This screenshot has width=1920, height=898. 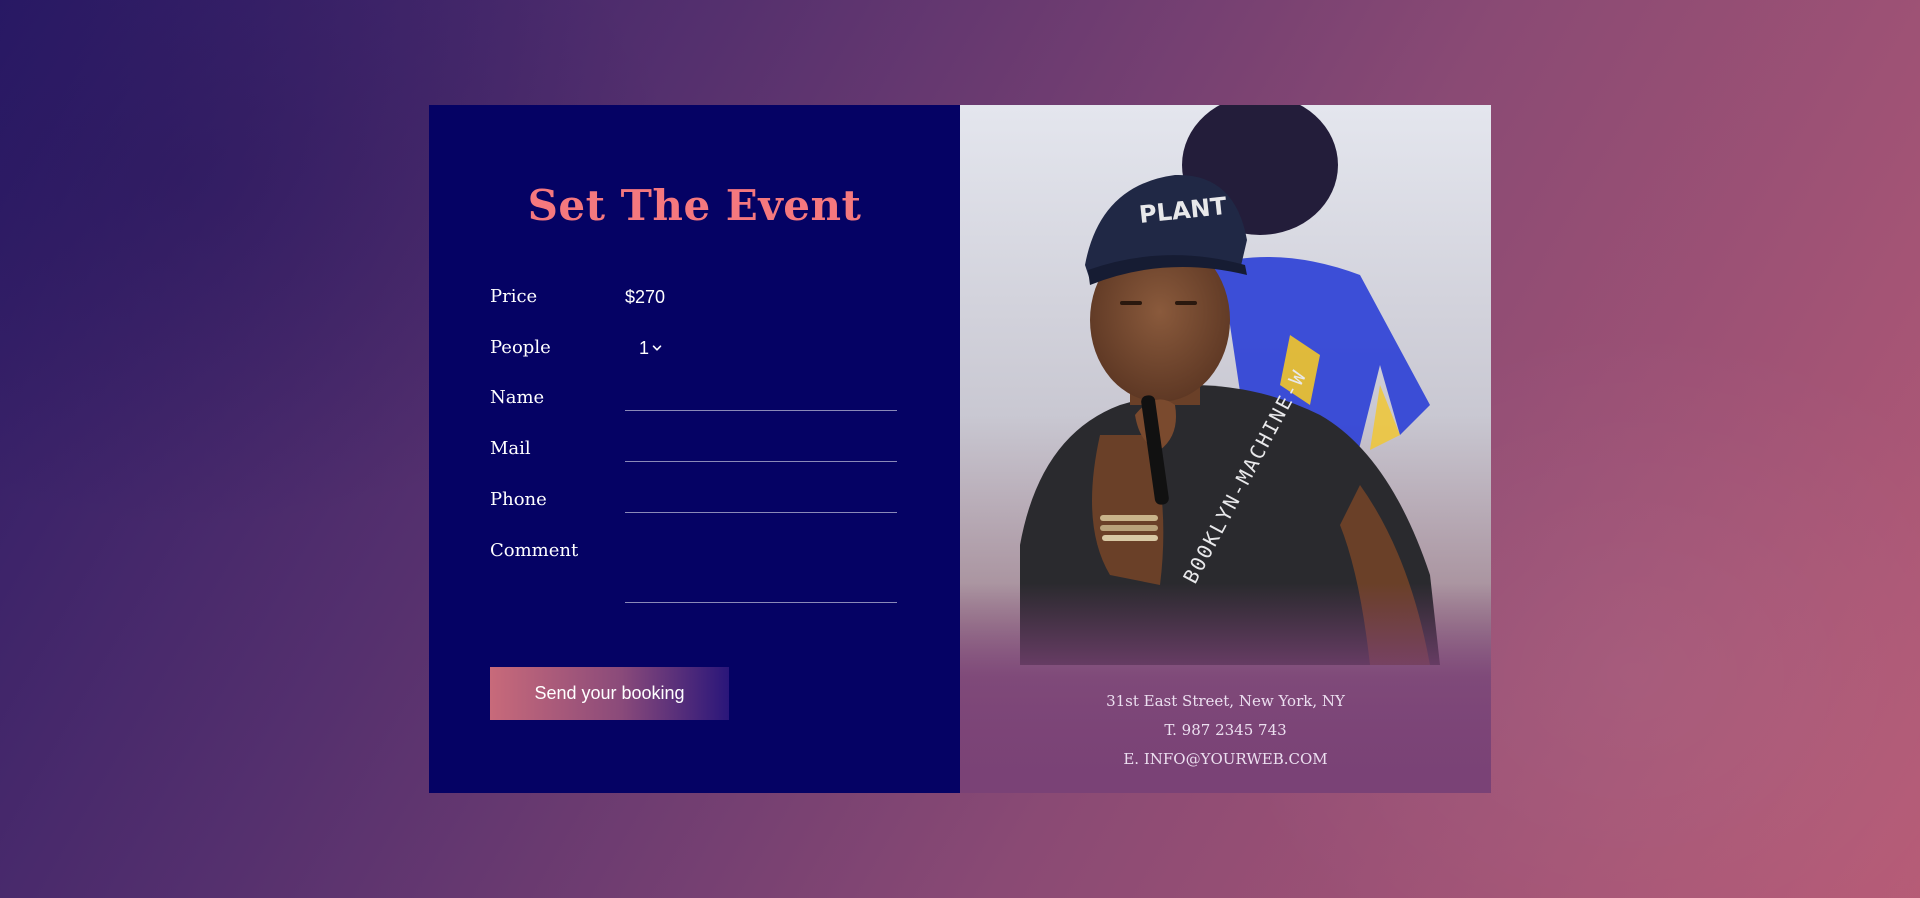 I want to click on price-value: $270, so click(x=645, y=297).